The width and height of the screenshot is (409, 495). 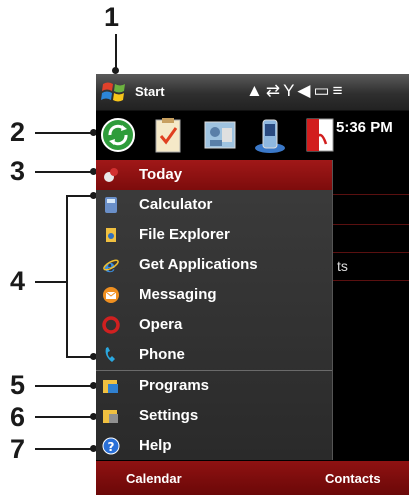 What do you see at coordinates (252, 478) in the screenshot?
I see `softkey-bar: Calendar Contacts` at bounding box center [252, 478].